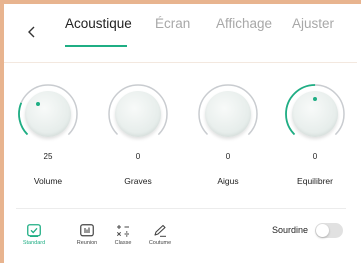  I want to click on equilibrer-knob, so click(315, 114).